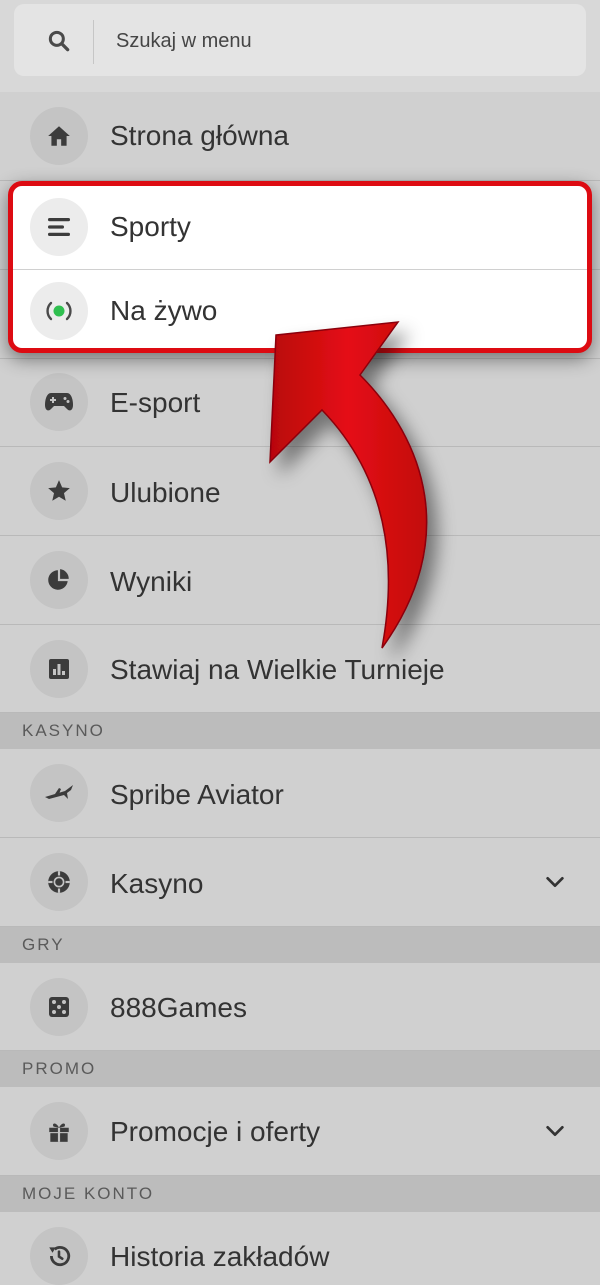 This screenshot has height=1285, width=600. I want to click on menu-item-label: Sporty, so click(150, 226).